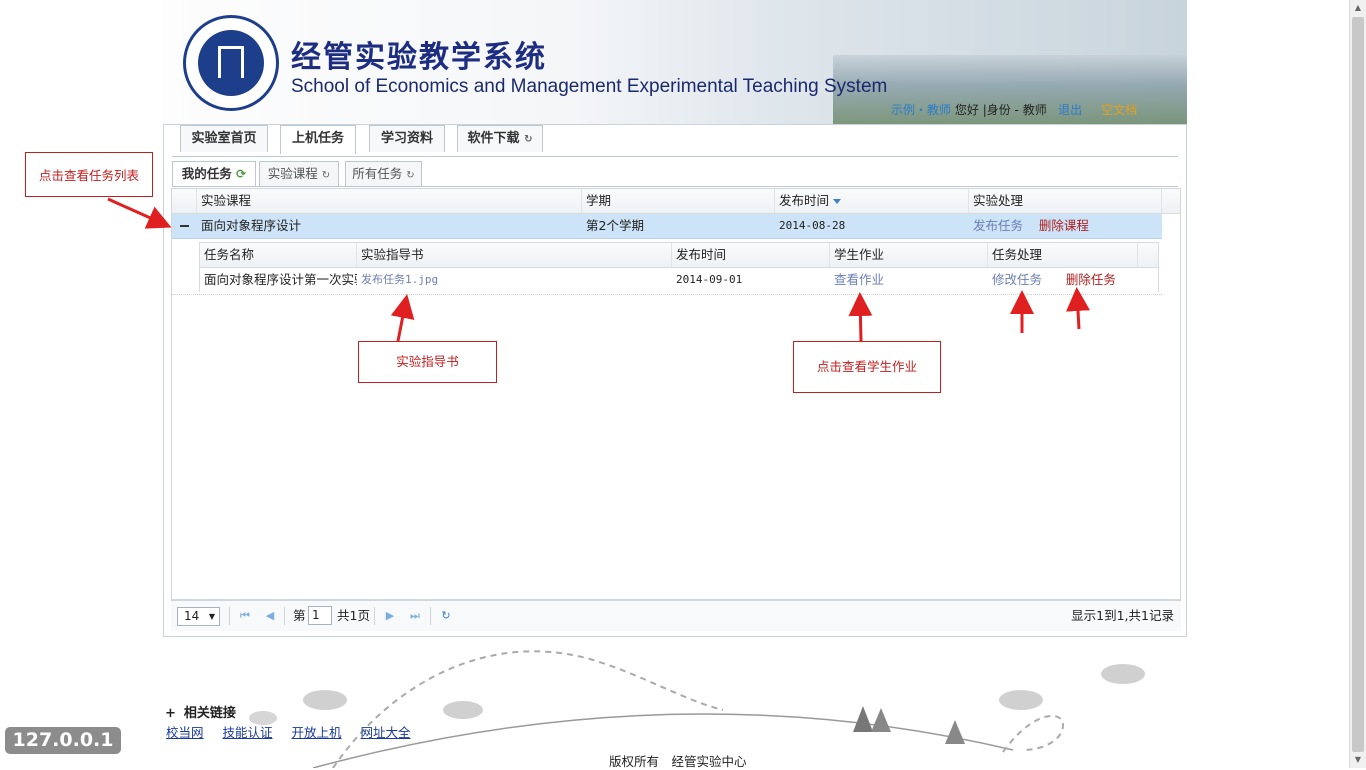 This screenshot has height=770, width=1366. I want to click on ip-badge: 127.0.0.1, so click(63, 740).